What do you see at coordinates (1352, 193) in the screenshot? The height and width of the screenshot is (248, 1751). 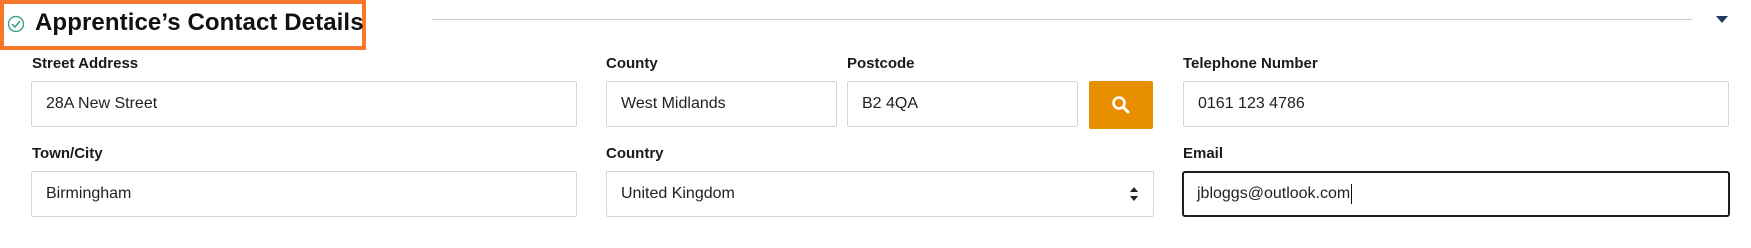 I see `text-cursor` at bounding box center [1352, 193].